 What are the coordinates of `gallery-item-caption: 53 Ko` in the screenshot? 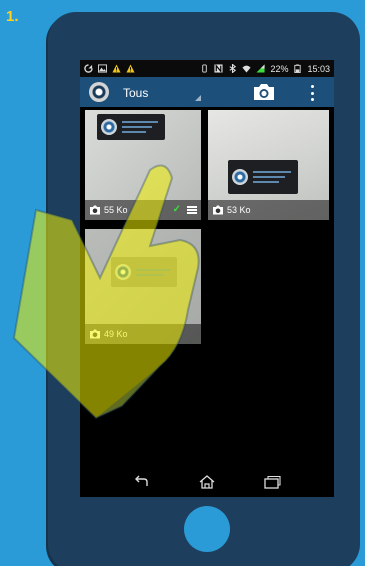 It's located at (268, 210).